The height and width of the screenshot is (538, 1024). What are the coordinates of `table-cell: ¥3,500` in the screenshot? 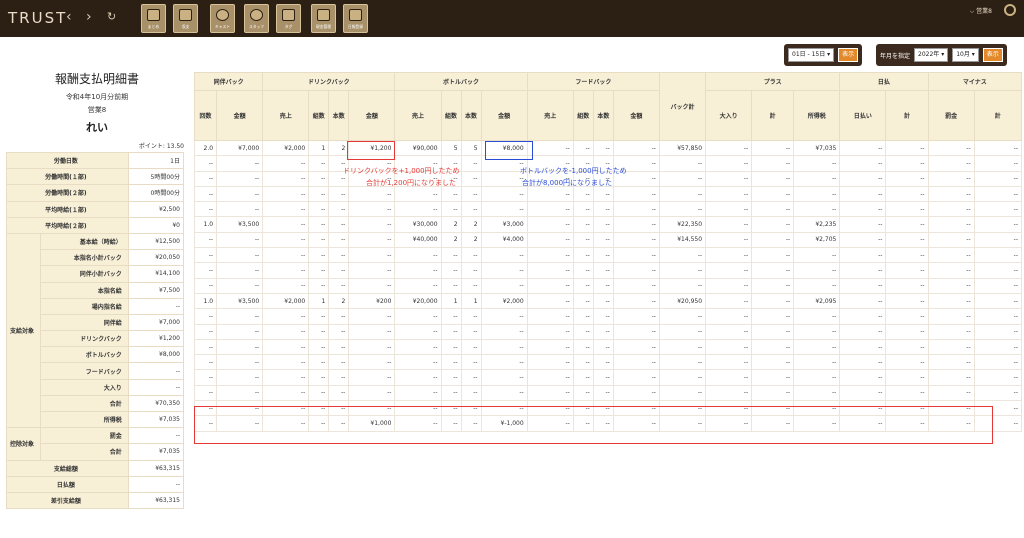 It's located at (240, 301).